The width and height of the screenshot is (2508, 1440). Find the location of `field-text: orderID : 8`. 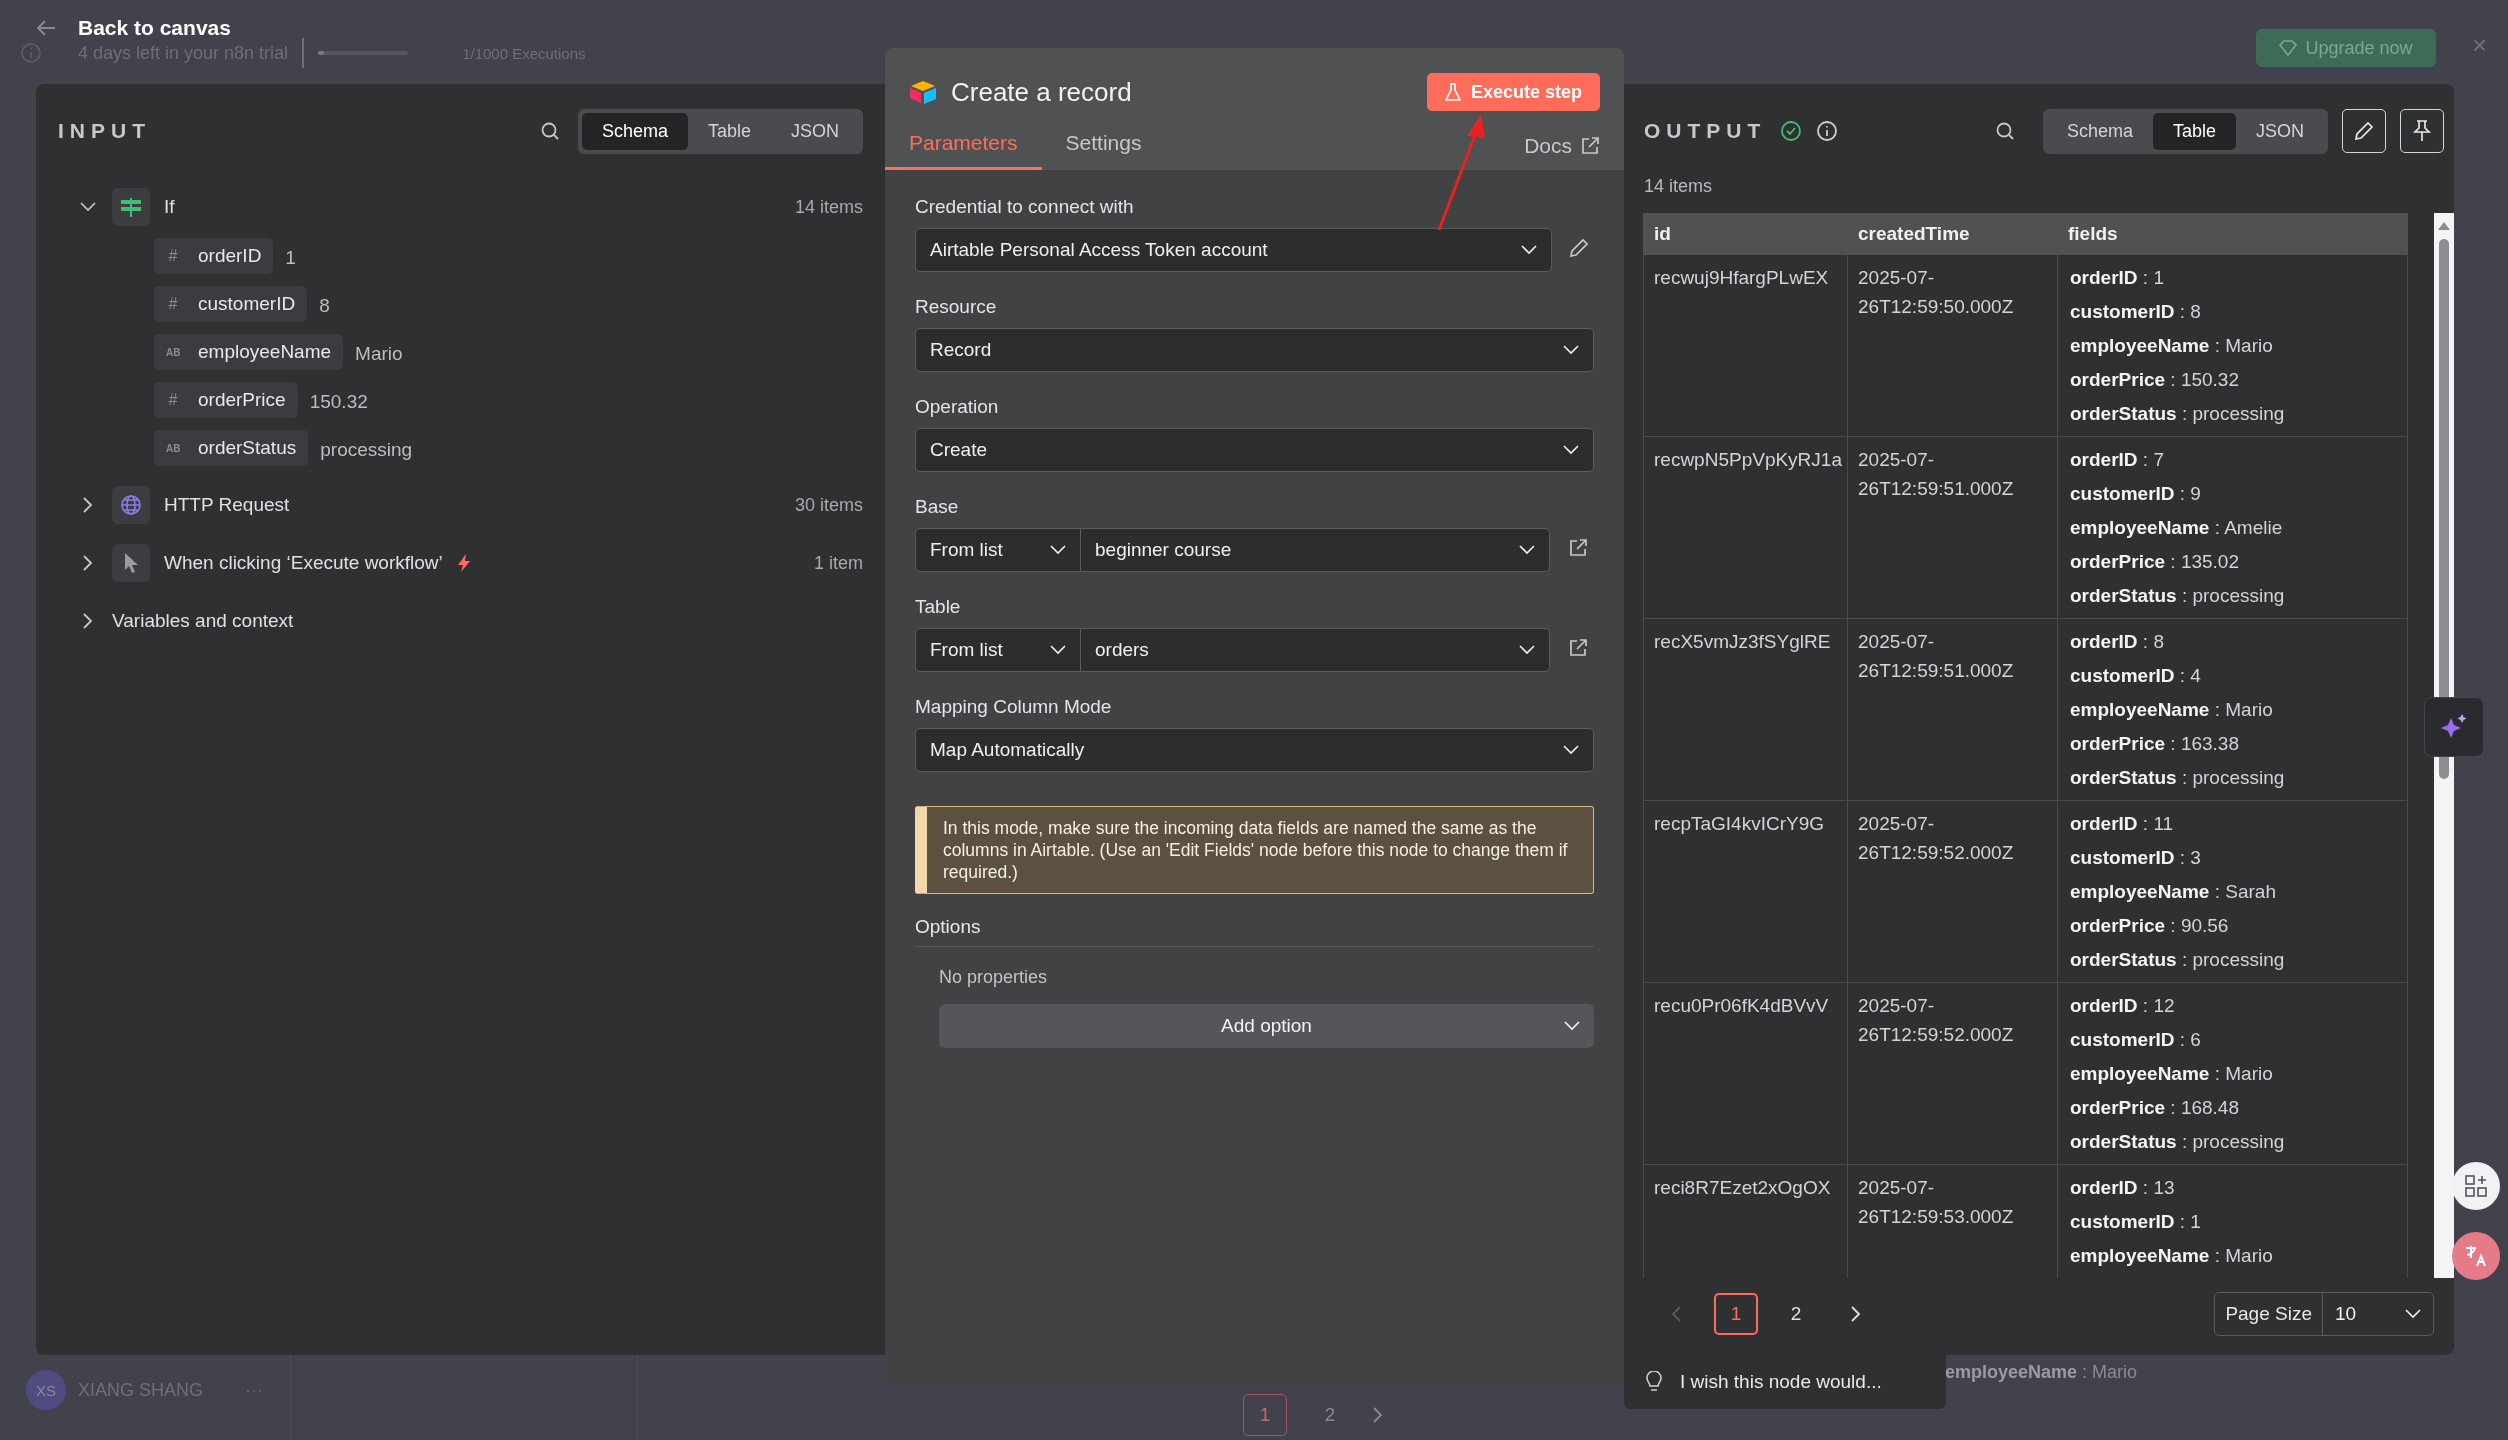

field-text: orderID : 8 is located at coordinates (2117, 642).